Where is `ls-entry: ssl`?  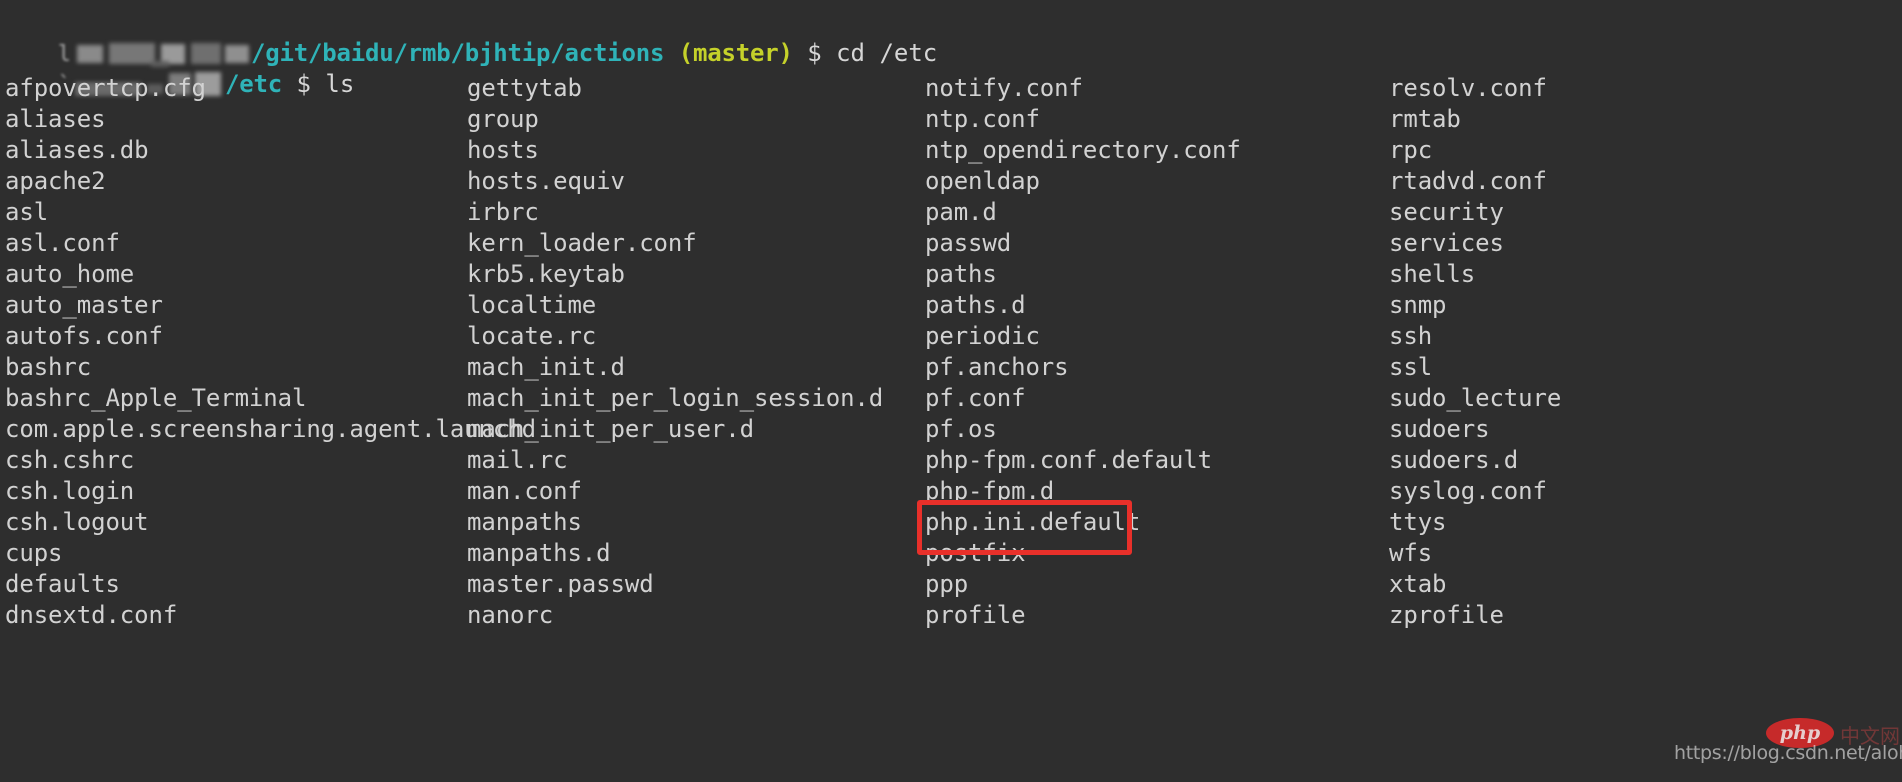
ls-entry: ssl is located at coordinates (1411, 367).